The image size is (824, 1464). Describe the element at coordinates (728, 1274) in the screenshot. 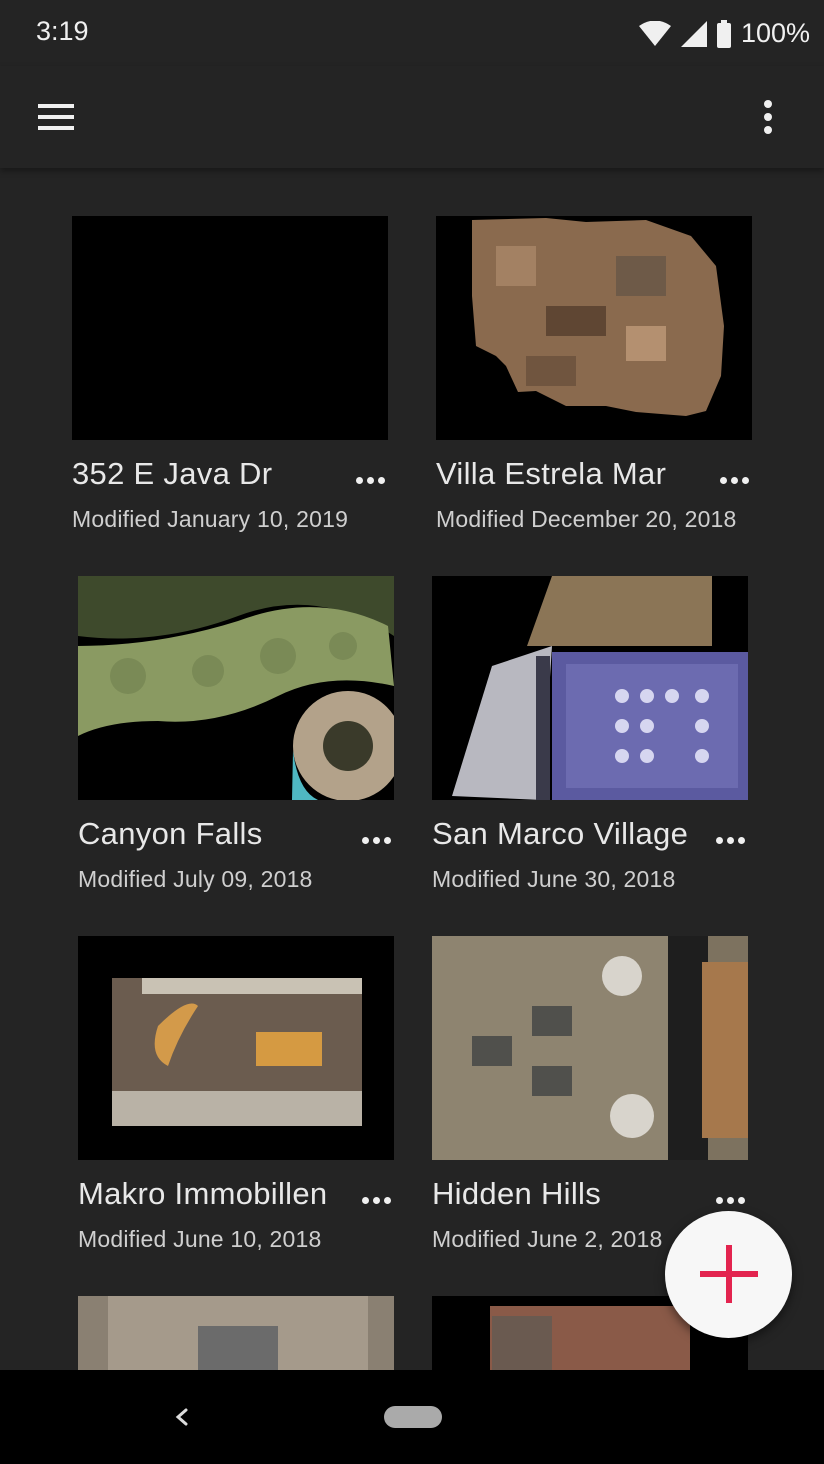

I see `add-space-button` at that location.